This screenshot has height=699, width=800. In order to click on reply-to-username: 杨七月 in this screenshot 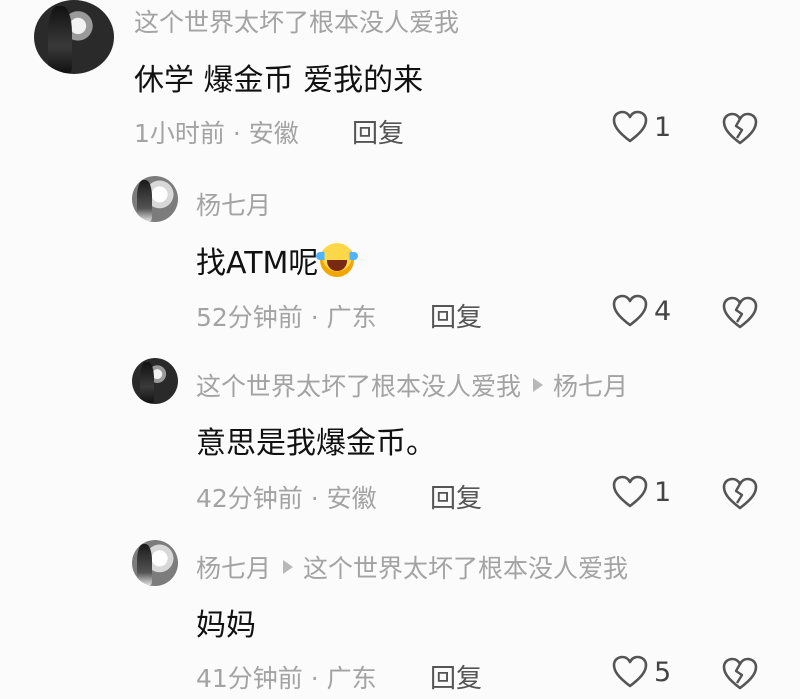, I will do `click(590, 385)`.